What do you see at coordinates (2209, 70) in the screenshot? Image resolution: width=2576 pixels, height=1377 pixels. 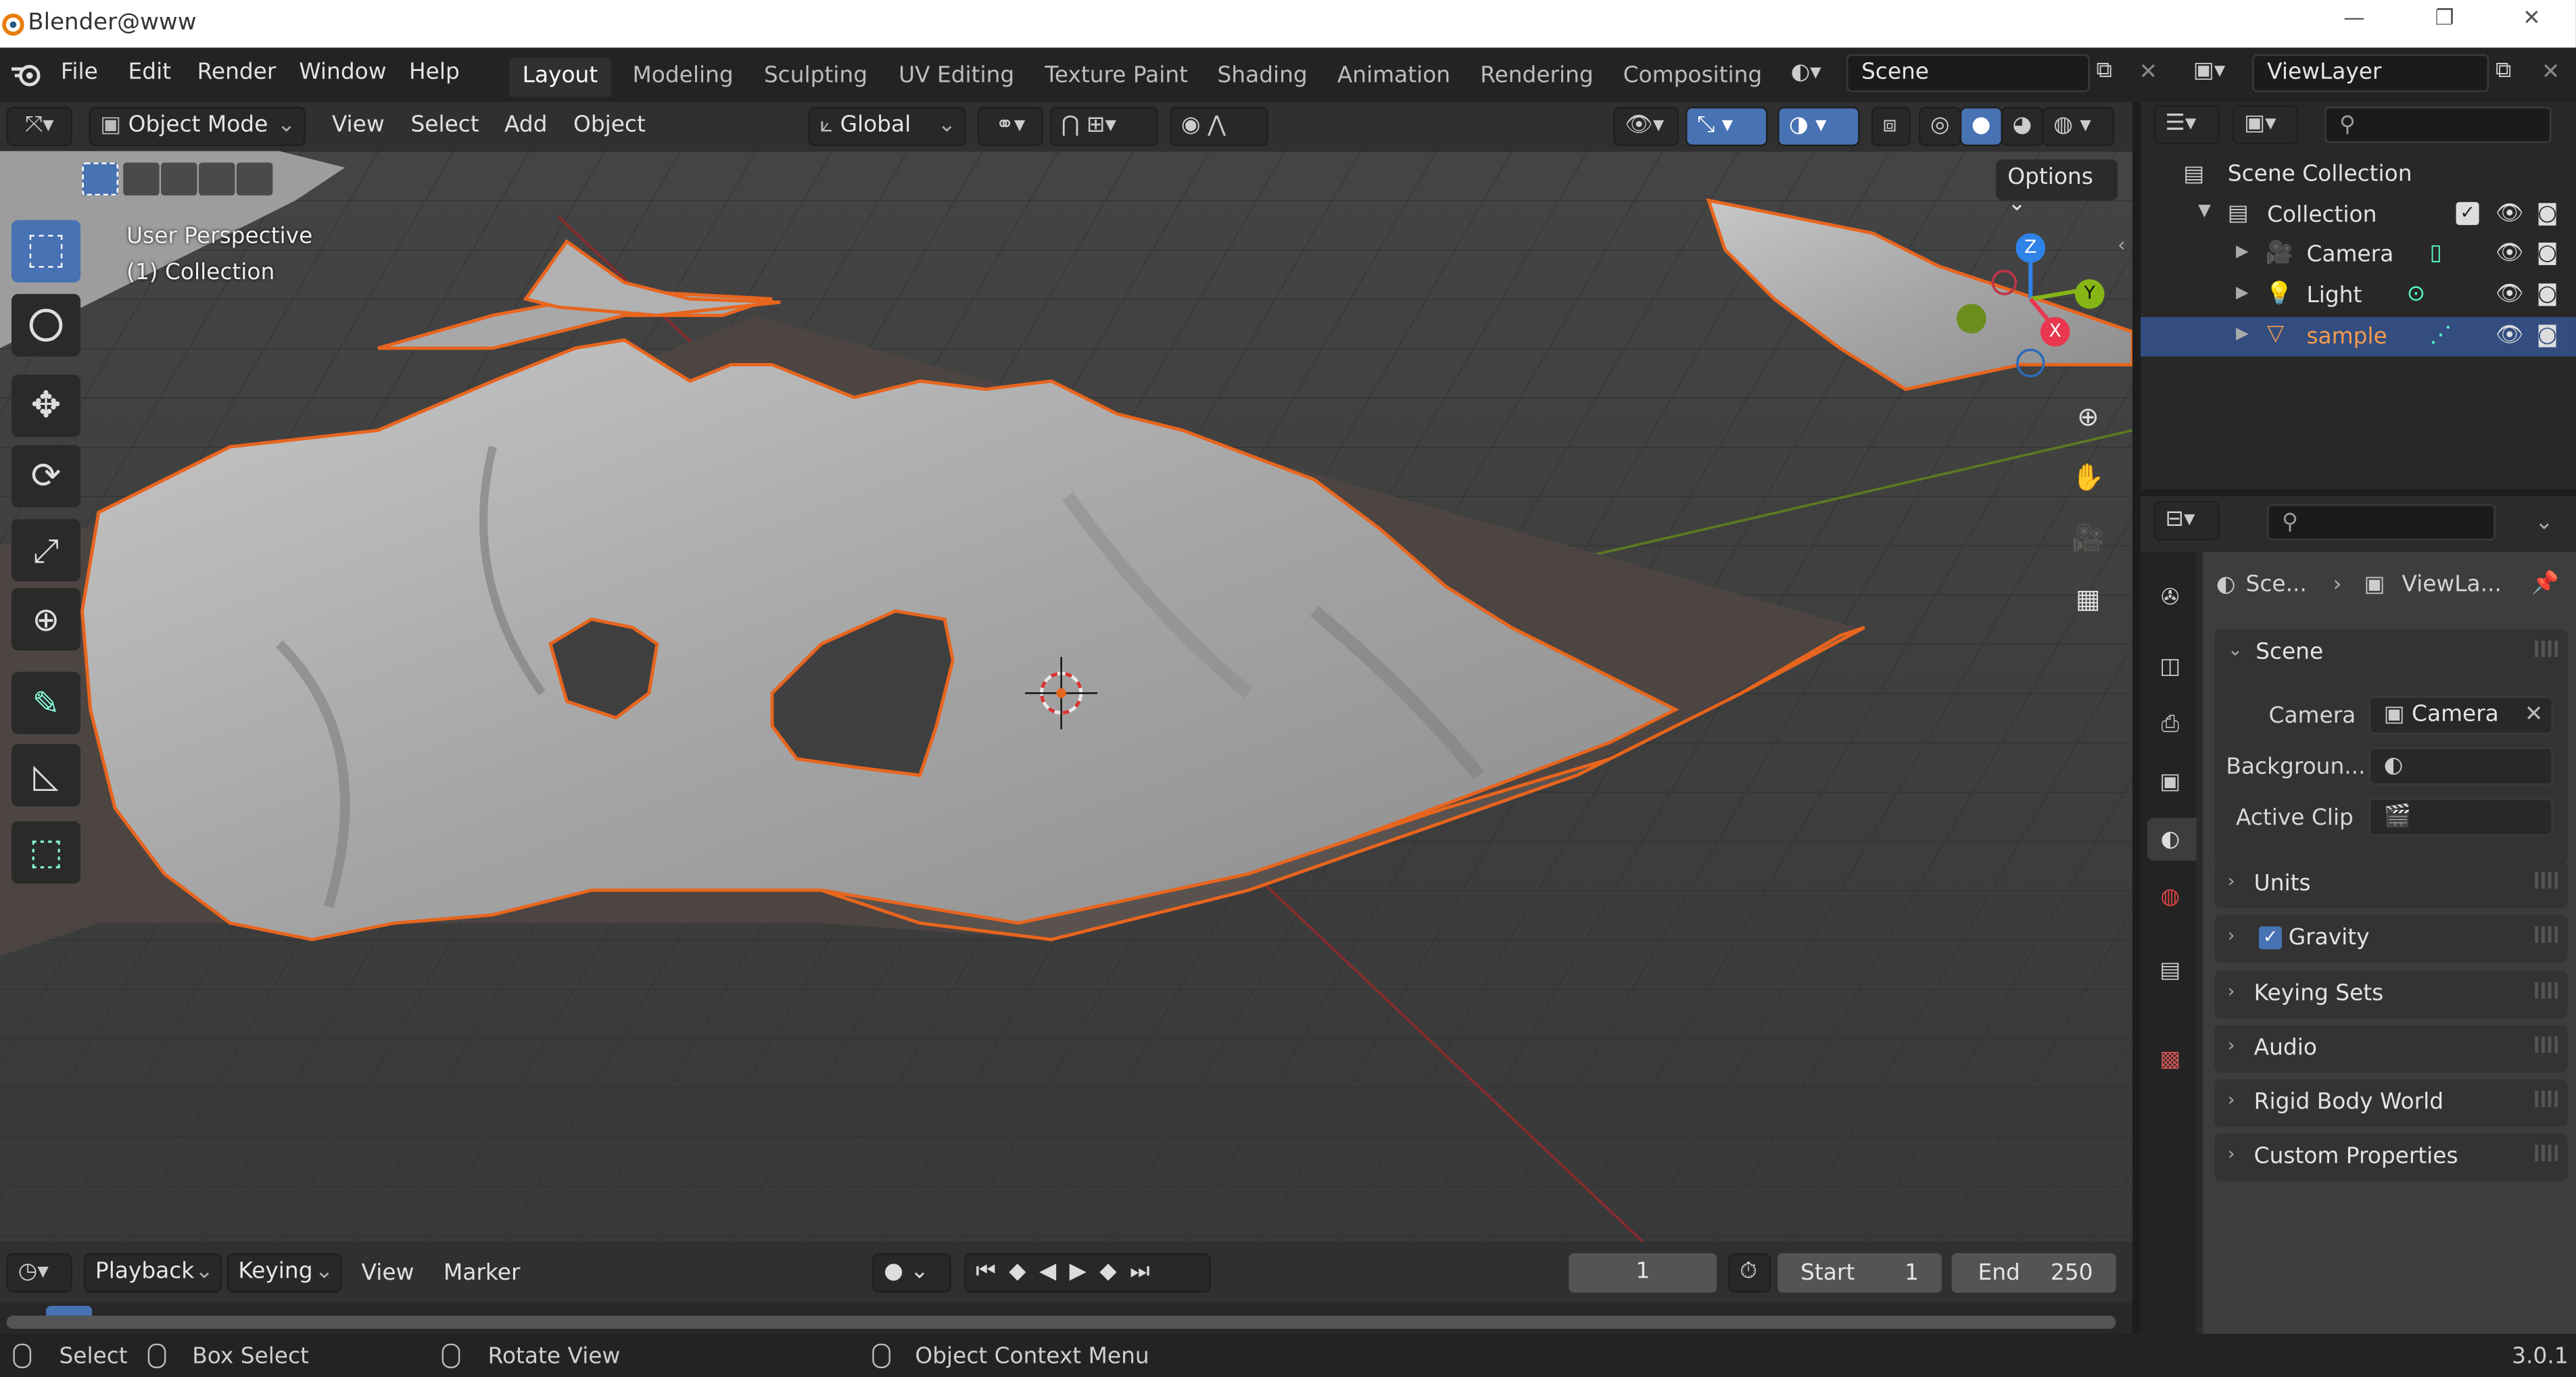 I see `viewlayer-icon: ▣▾` at bounding box center [2209, 70].